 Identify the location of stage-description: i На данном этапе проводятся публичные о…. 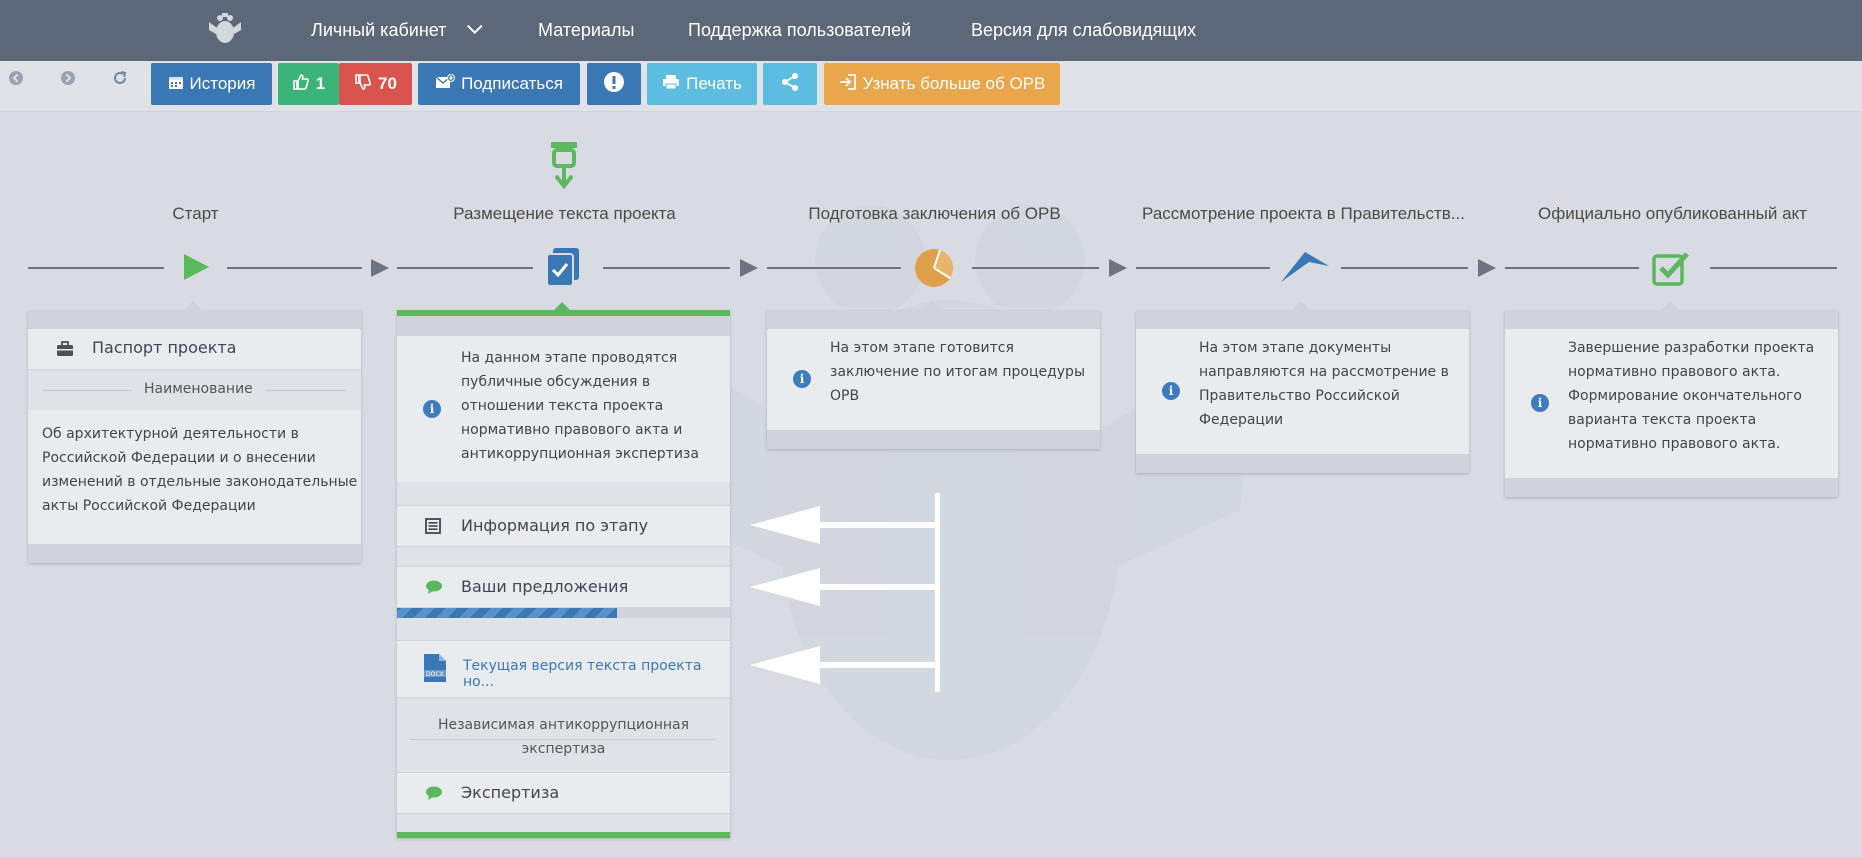
(563, 409).